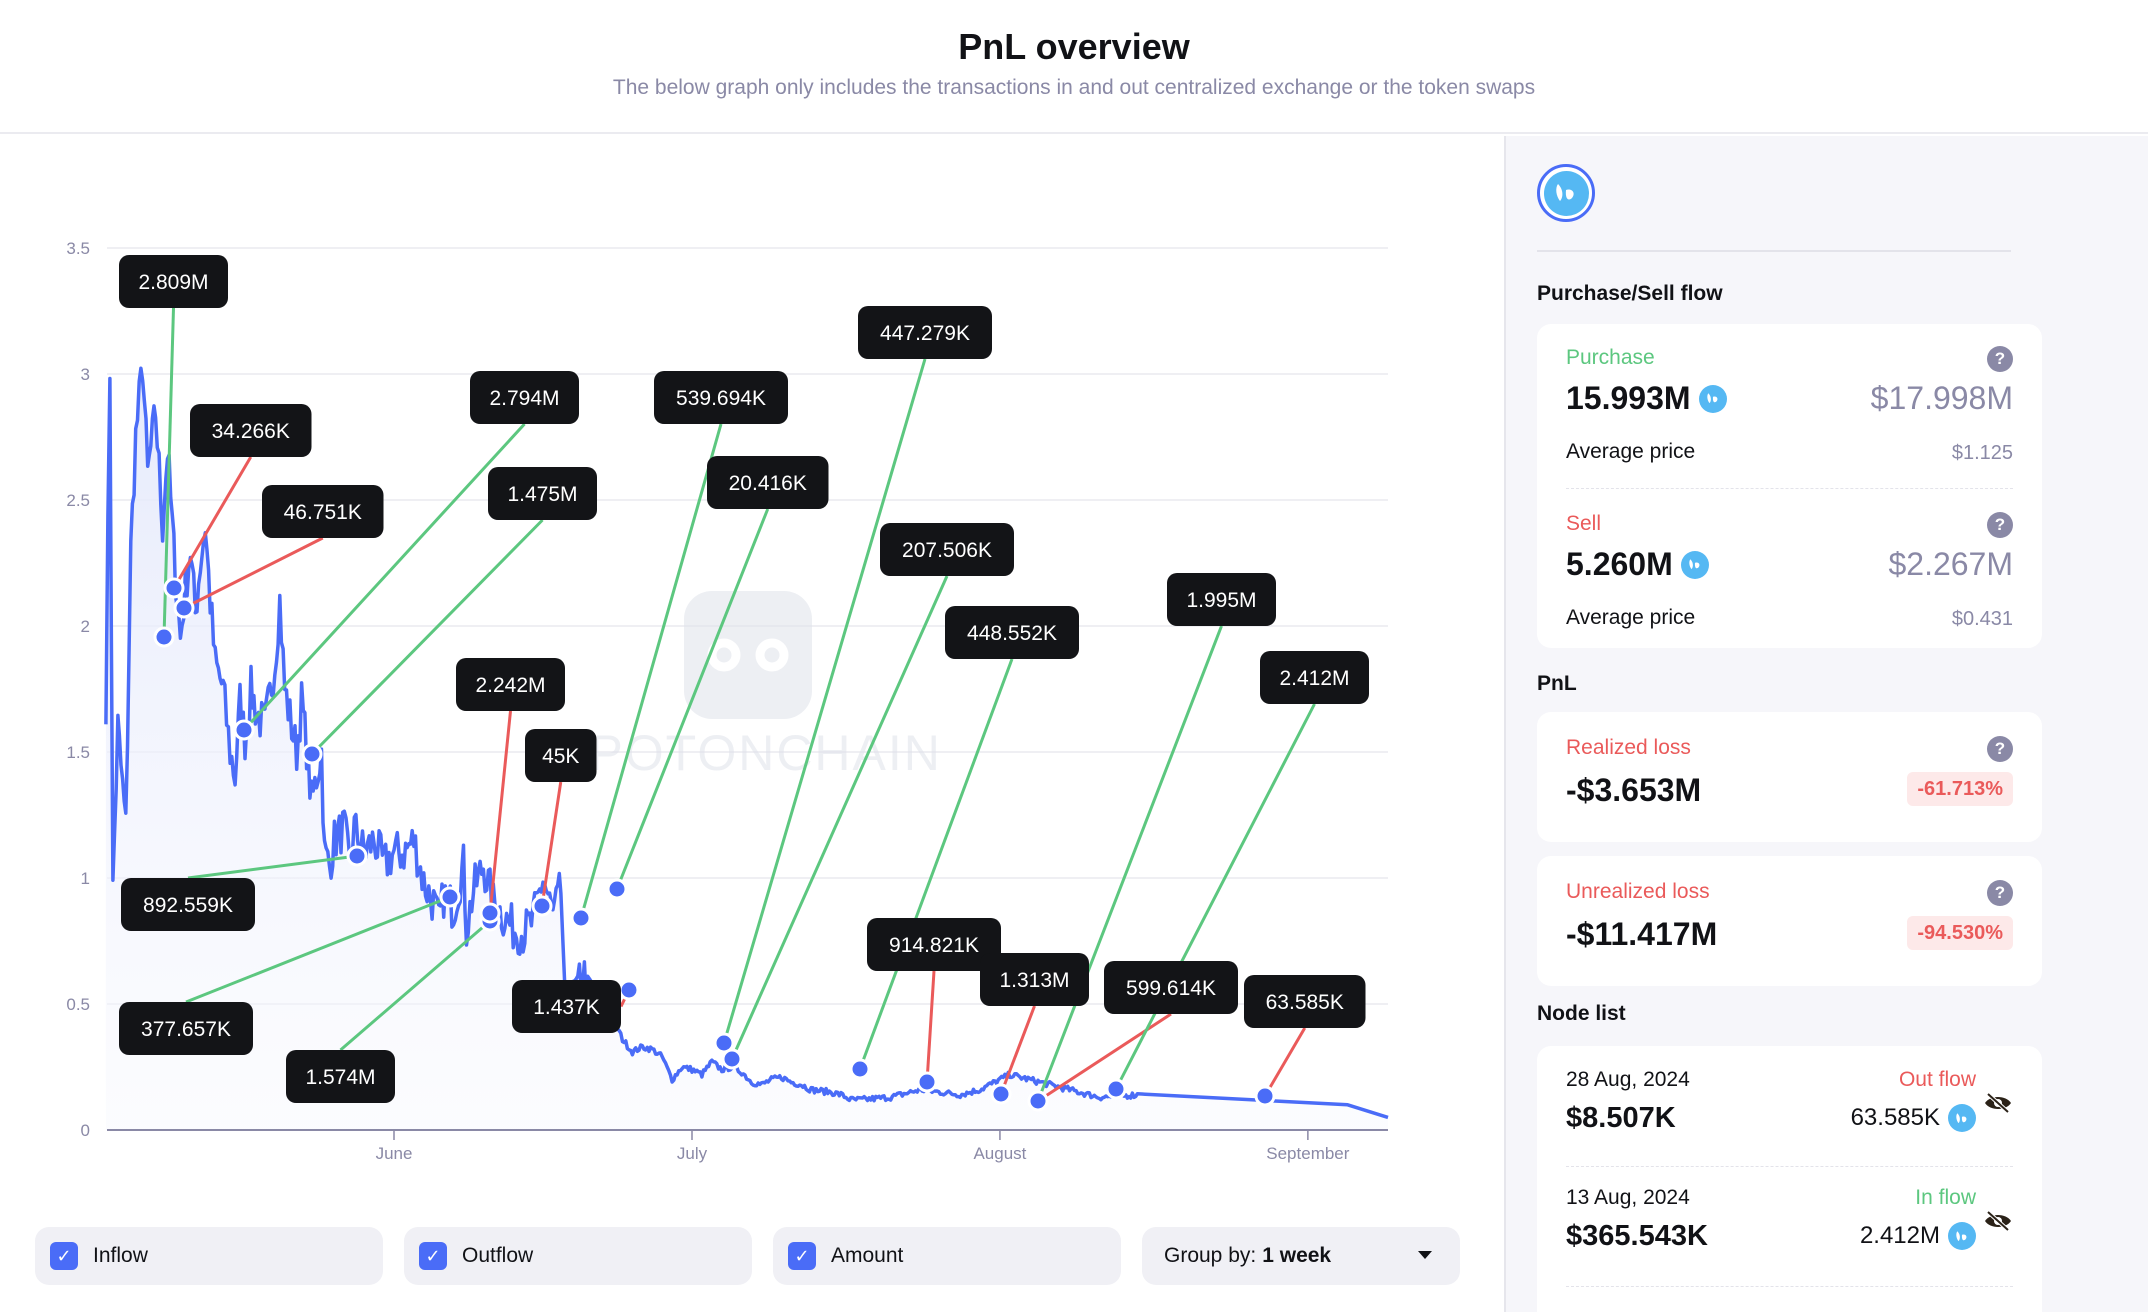 The width and height of the screenshot is (2148, 1312). I want to click on y-tick-label: 3, so click(85, 374).